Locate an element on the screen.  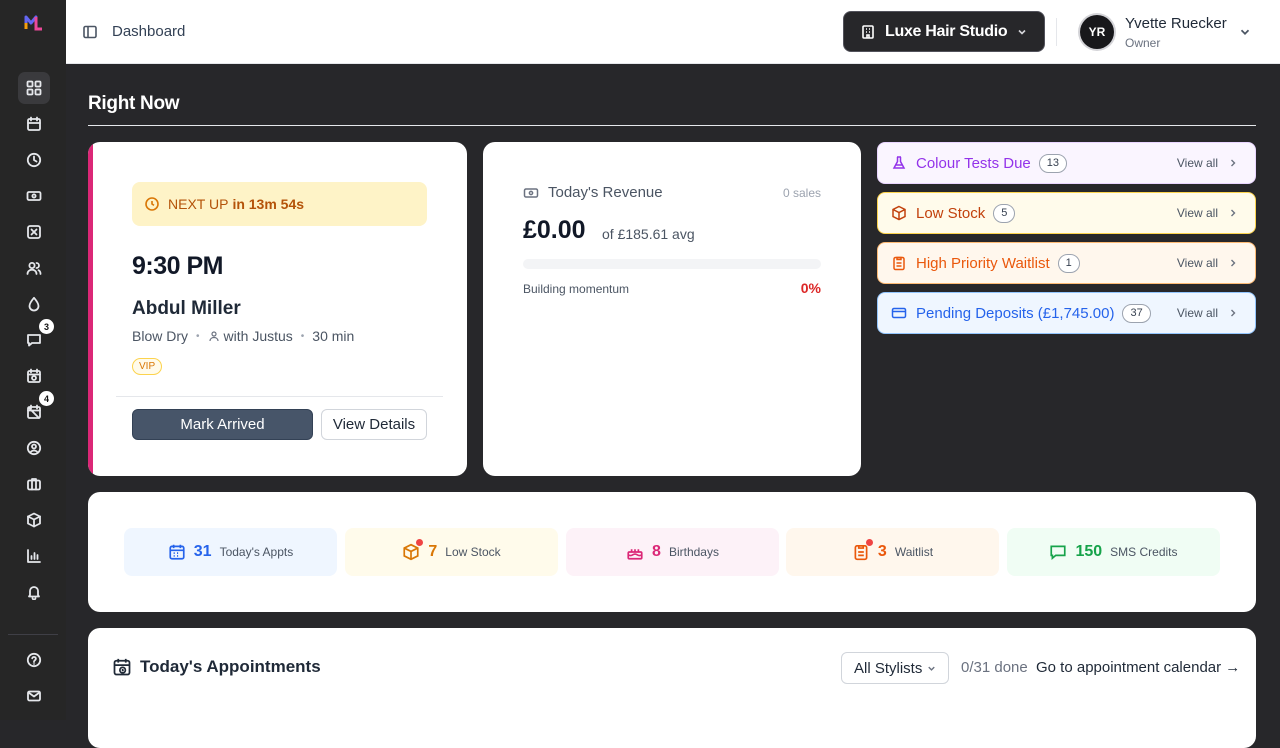
user-circle-icon is located at coordinates (34, 448).